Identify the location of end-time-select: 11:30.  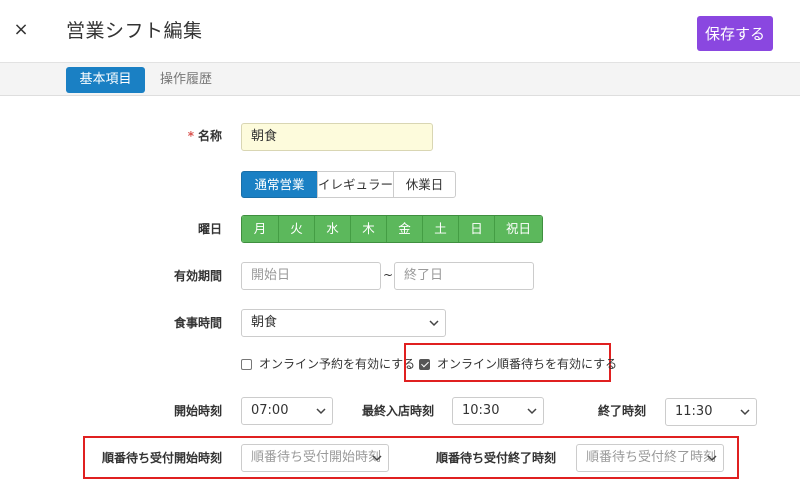
(711, 412).